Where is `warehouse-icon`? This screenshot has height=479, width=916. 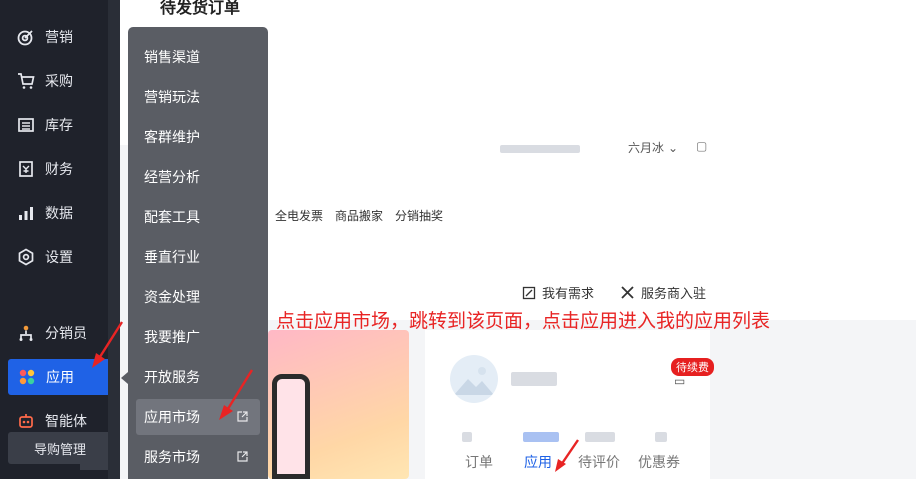
warehouse-icon is located at coordinates (26, 125).